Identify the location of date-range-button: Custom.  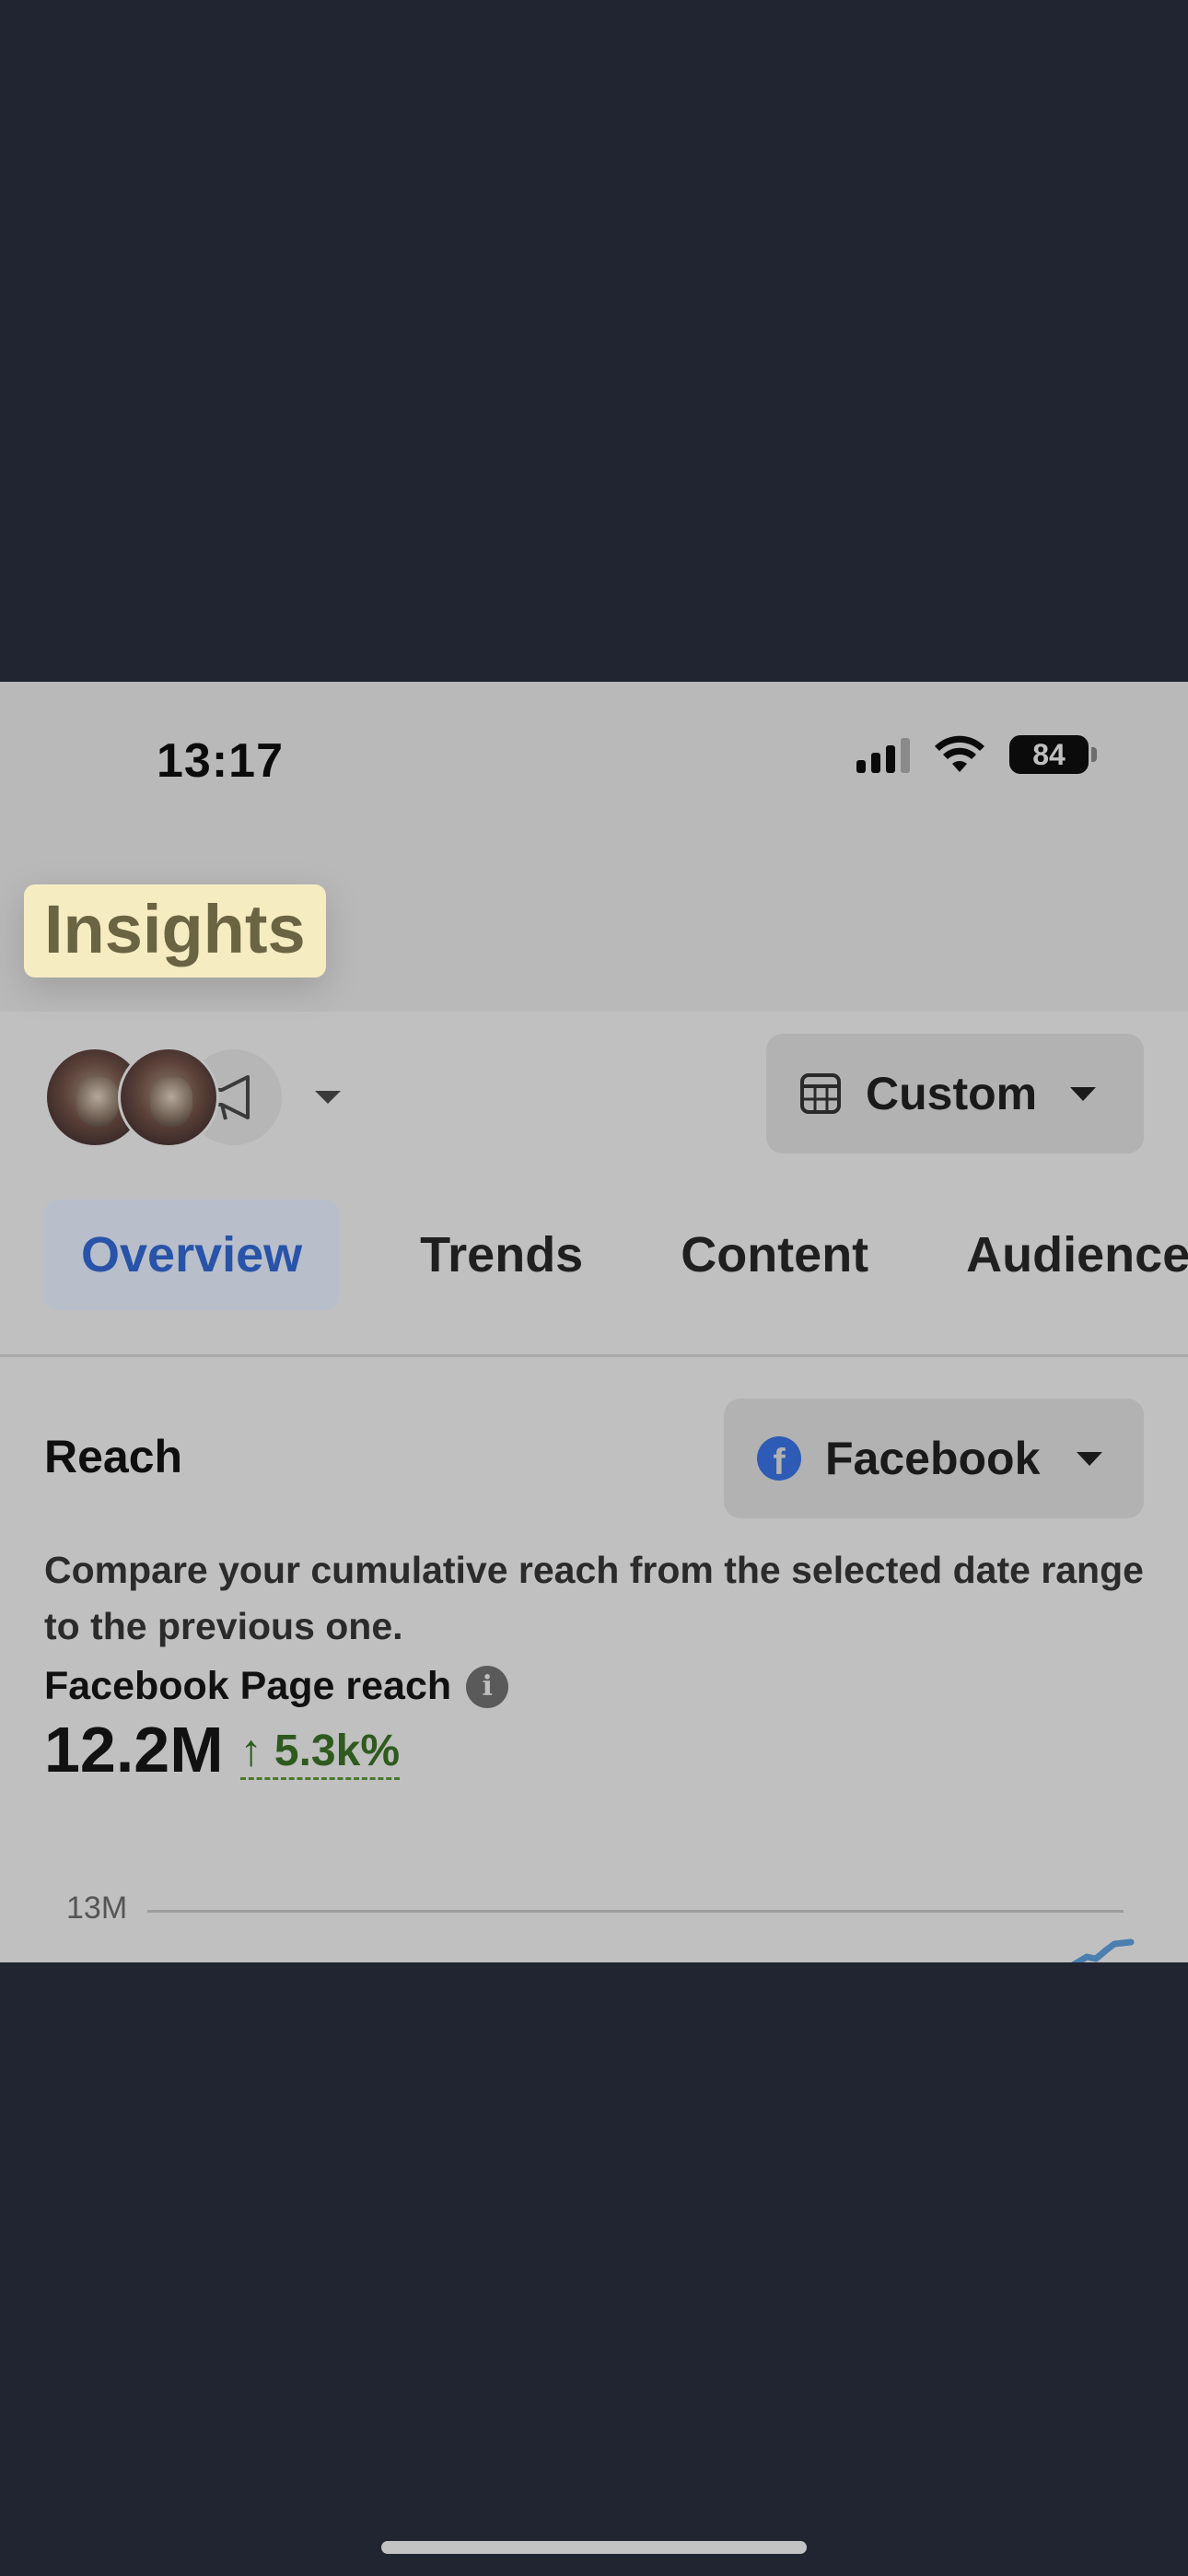
(955, 1093).